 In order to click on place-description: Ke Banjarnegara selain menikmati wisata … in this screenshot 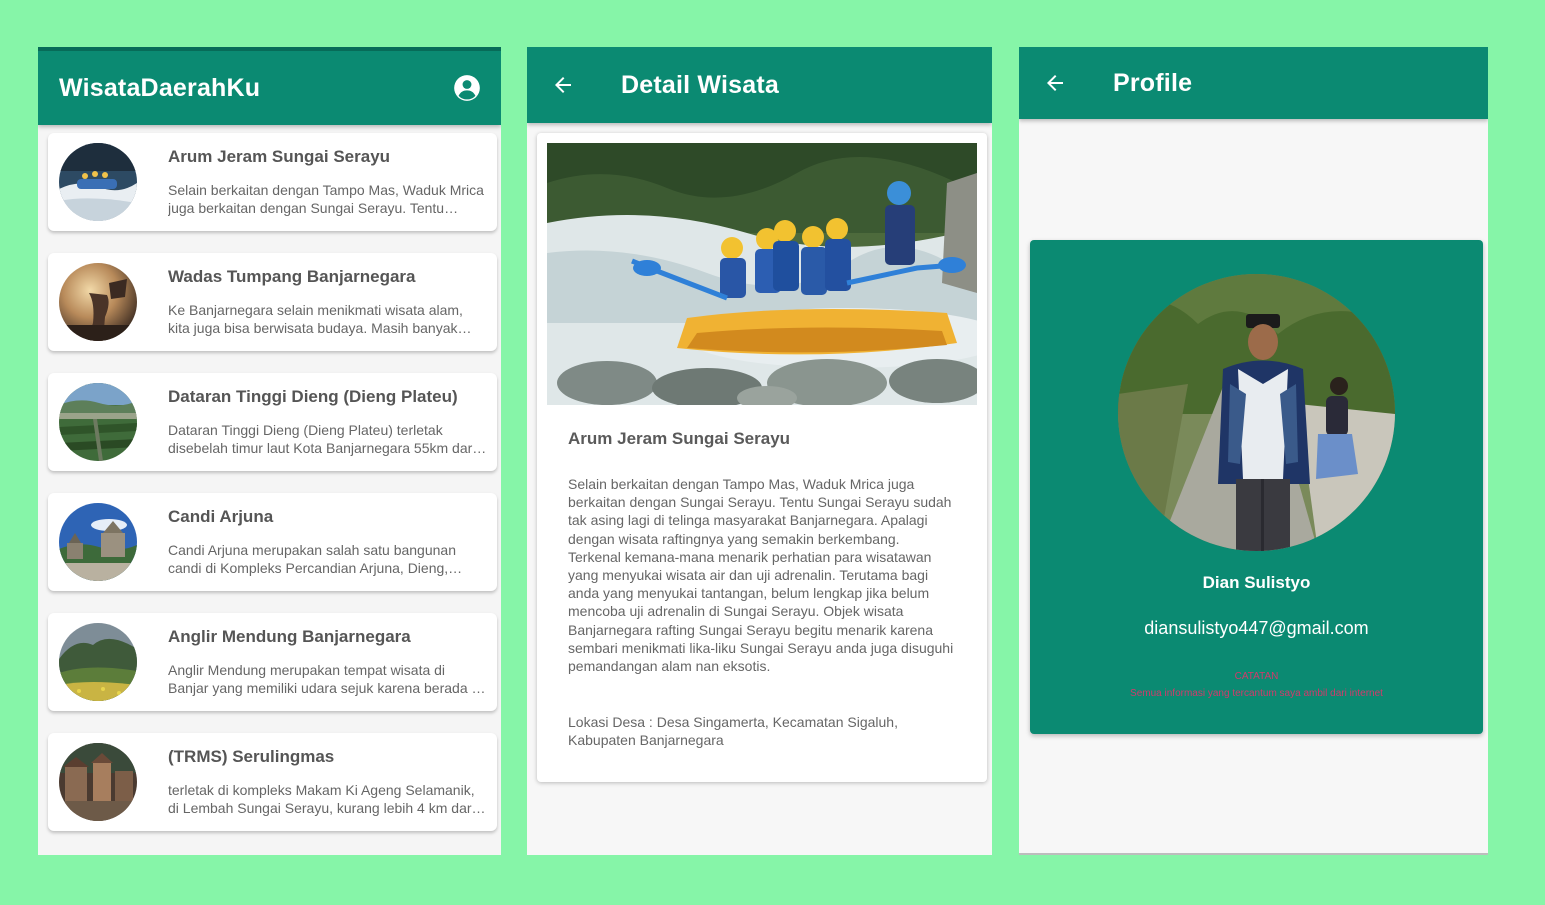, I will do `click(315, 319)`.